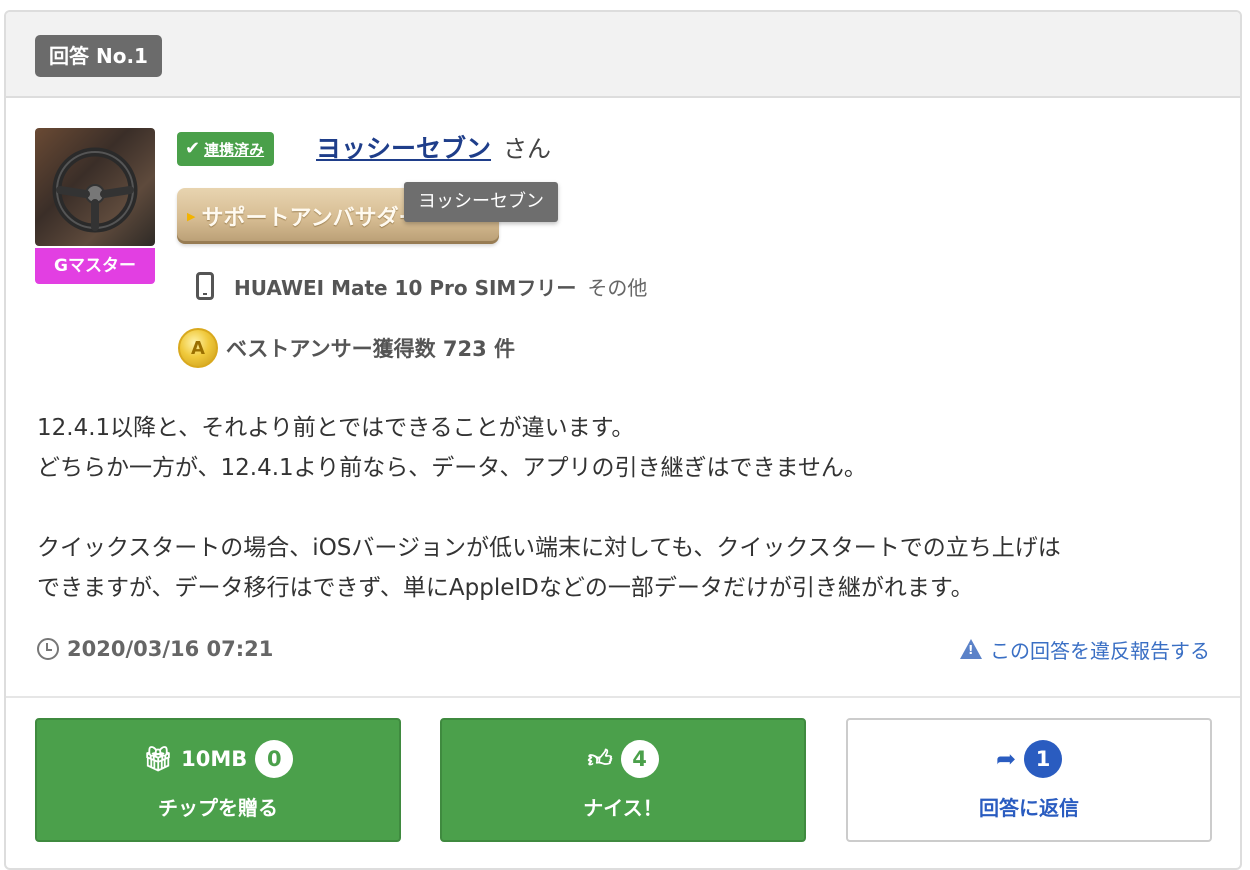 The image size is (1250, 870). I want to click on nice-count: 4, so click(639, 758).